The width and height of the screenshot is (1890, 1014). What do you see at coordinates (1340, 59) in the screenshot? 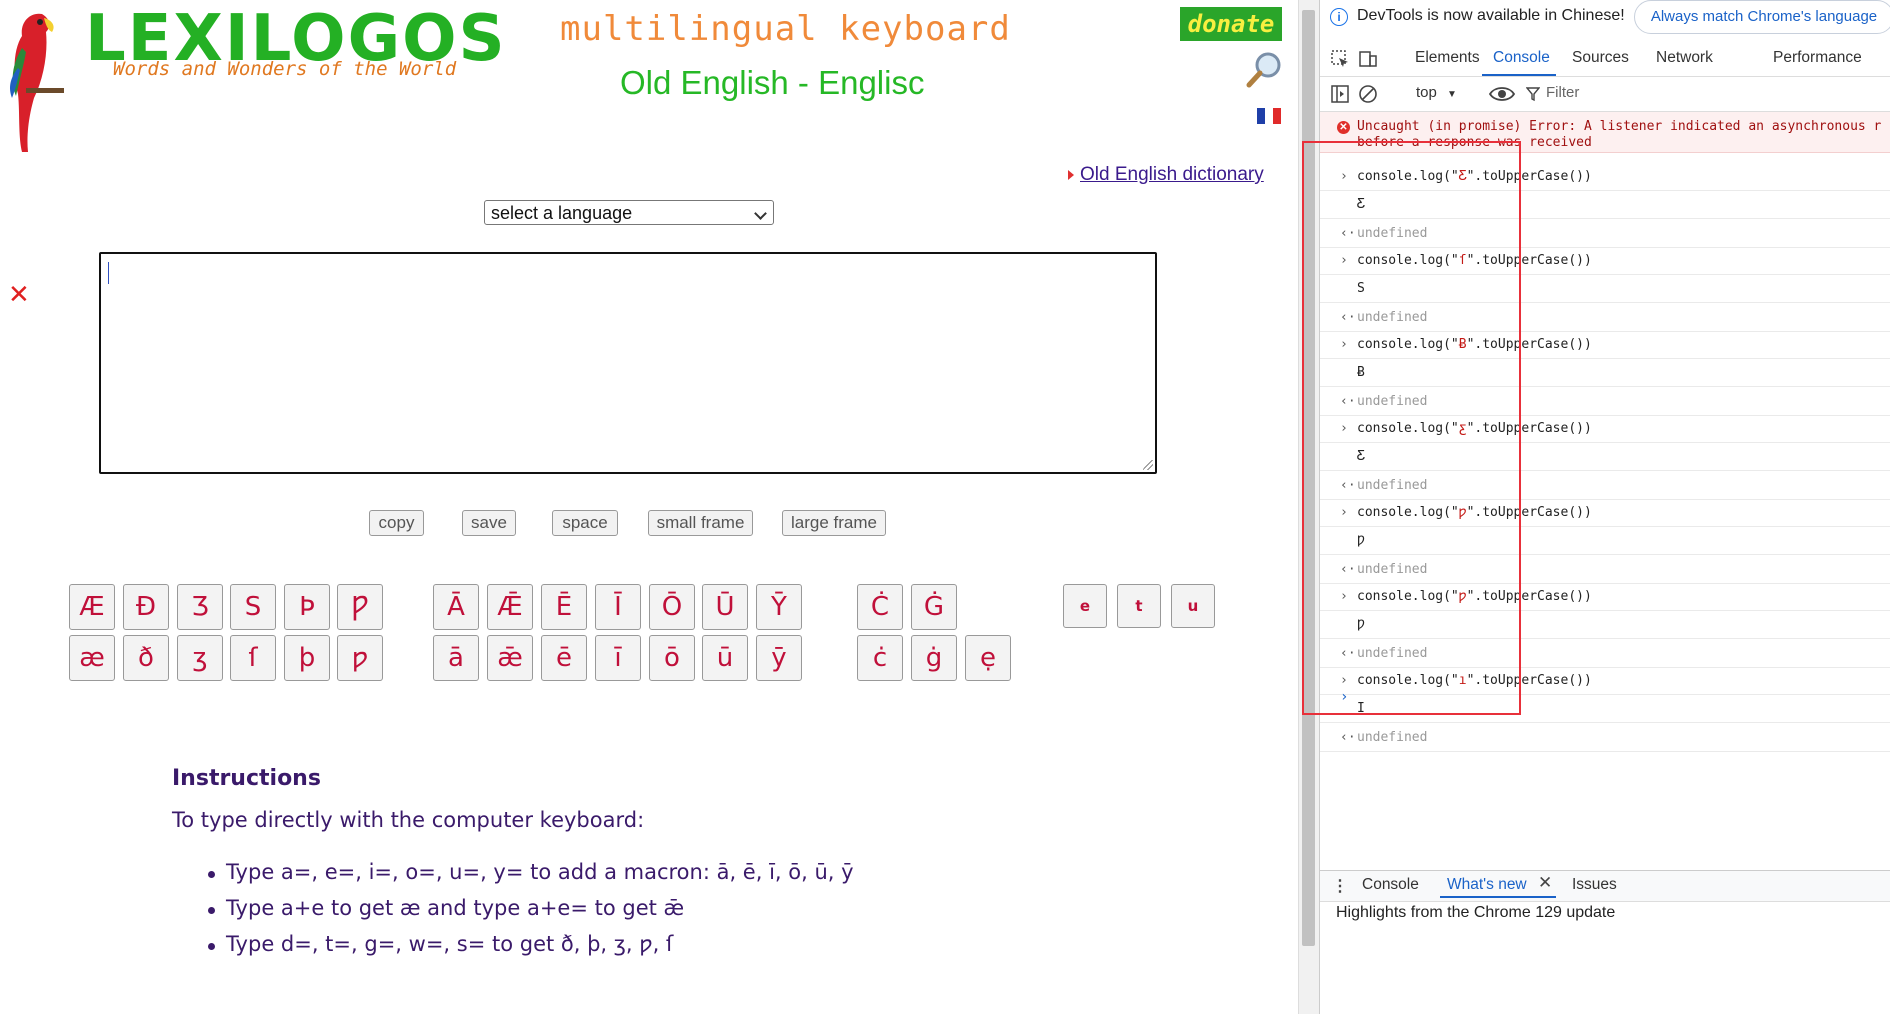
I see `inspect-element-icon` at bounding box center [1340, 59].